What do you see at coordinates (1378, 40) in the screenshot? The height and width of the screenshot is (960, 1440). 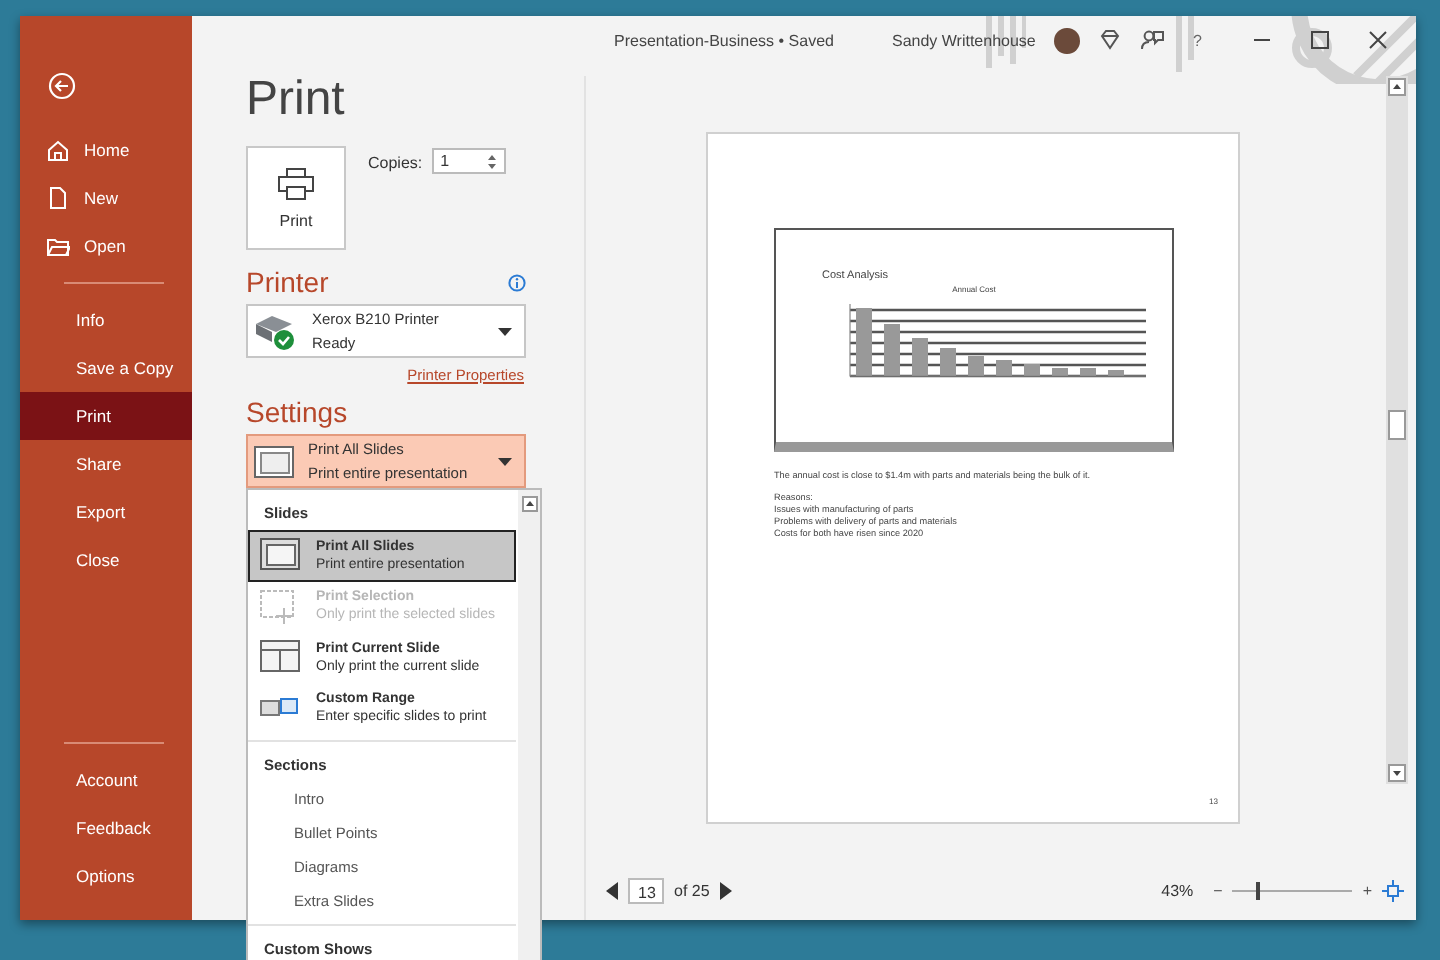 I see `close-icon` at bounding box center [1378, 40].